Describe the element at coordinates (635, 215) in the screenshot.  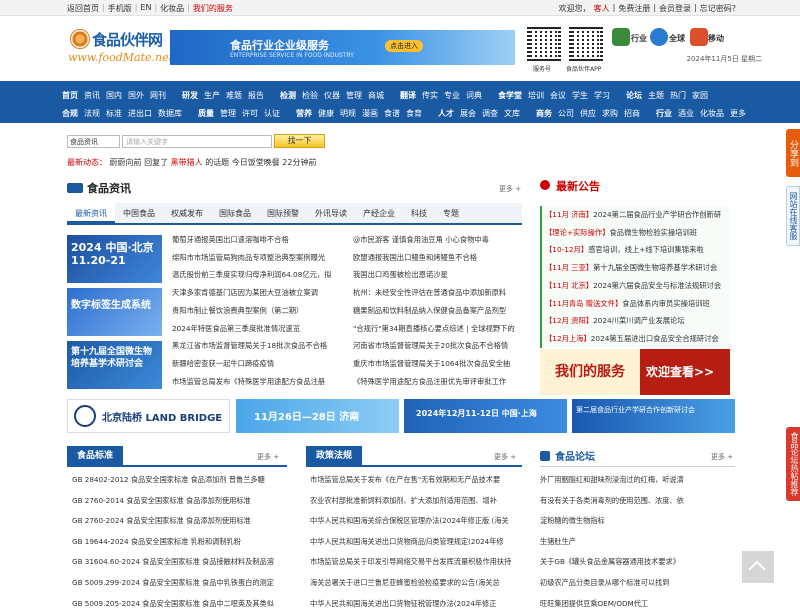
I see `notice-item: 【11月 济南】2024第二届食品行业产学研合作创新研` at that location.